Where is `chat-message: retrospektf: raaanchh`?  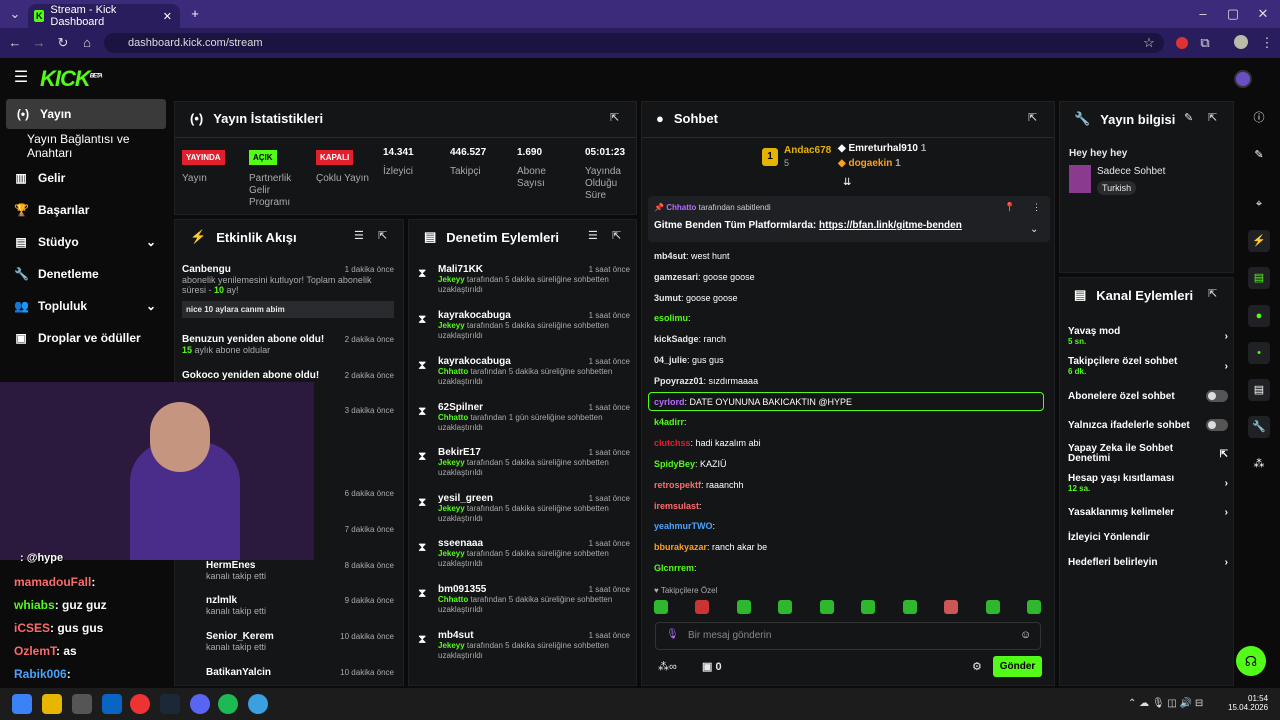 chat-message: retrospektf: raaanchh is located at coordinates (699, 485).